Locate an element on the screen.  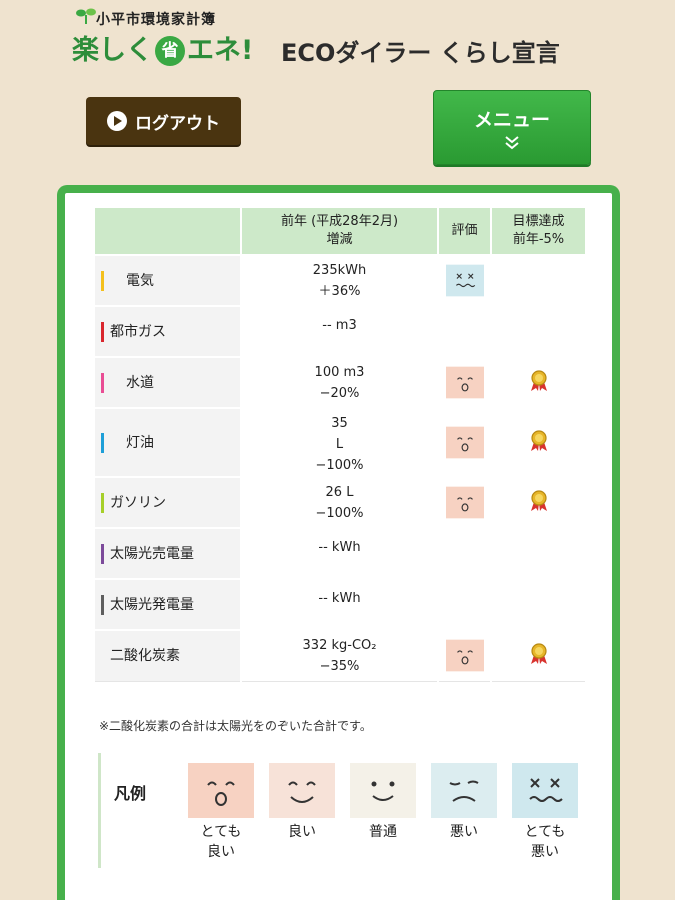
normal-face-icon is located at coordinates (383, 790).